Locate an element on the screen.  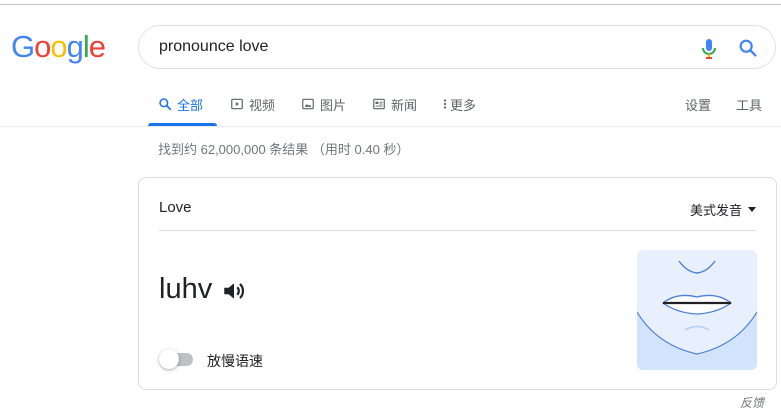
news-icon is located at coordinates (379, 104).